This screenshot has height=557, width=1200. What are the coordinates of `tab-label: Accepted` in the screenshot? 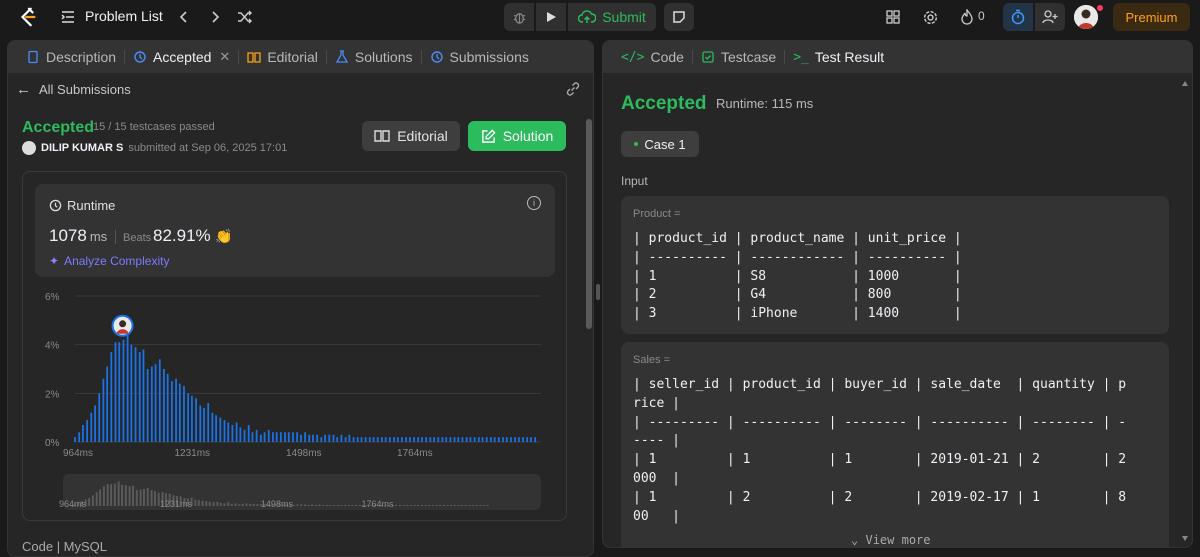 It's located at (182, 57).